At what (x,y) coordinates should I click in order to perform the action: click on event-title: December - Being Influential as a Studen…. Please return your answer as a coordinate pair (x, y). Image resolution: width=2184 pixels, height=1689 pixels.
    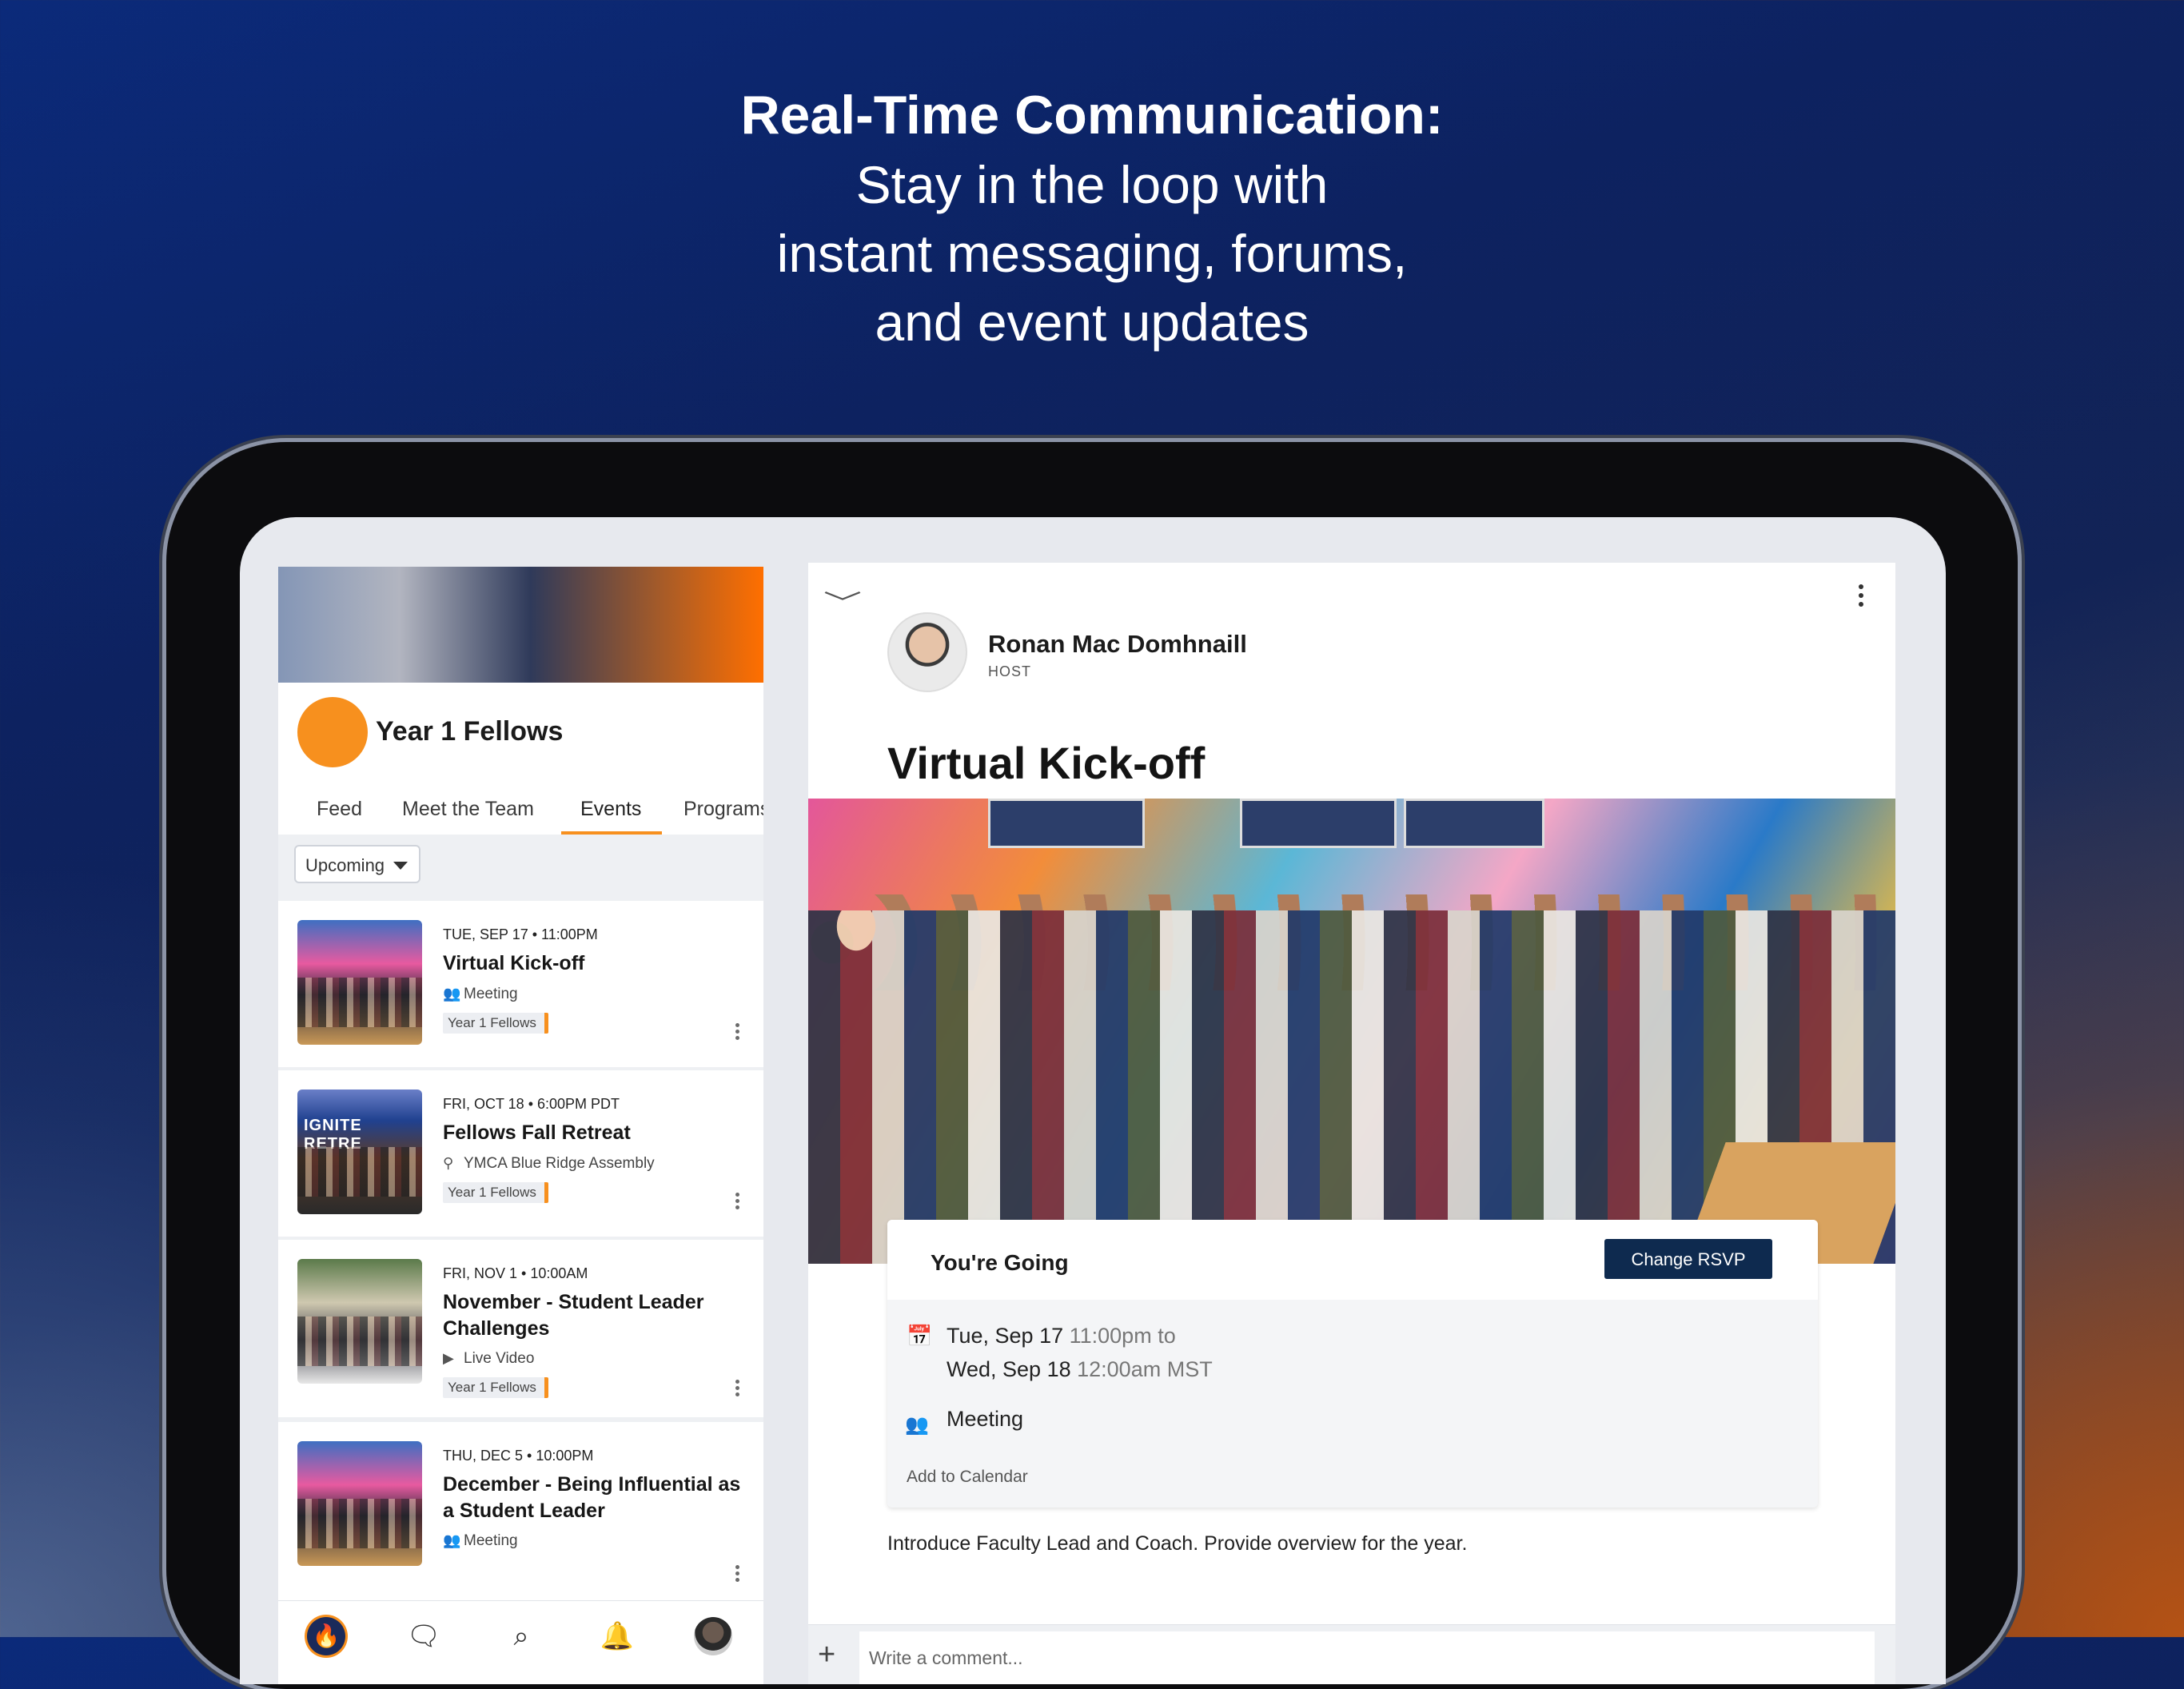
    Looking at the image, I should click on (592, 1497).